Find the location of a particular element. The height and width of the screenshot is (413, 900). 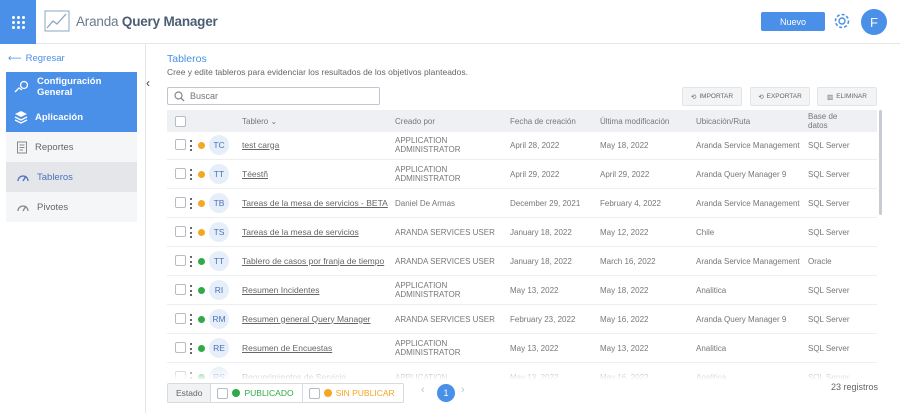

sidebar-item-configuracion-general: Configuración General is located at coordinates (71, 87).